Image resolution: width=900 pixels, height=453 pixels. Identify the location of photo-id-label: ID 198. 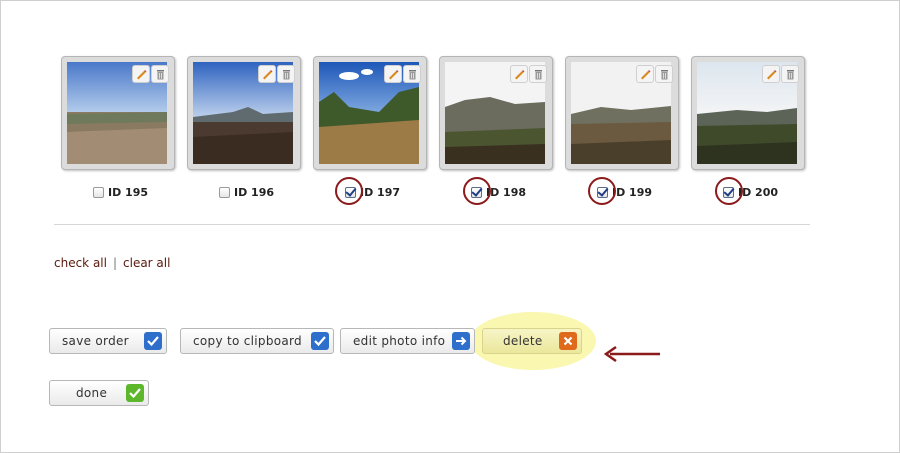
(506, 192).